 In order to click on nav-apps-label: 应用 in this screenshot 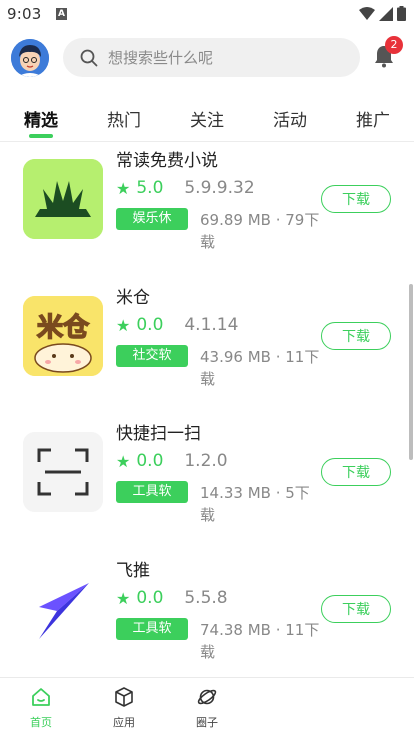, I will do `click(124, 722)`.